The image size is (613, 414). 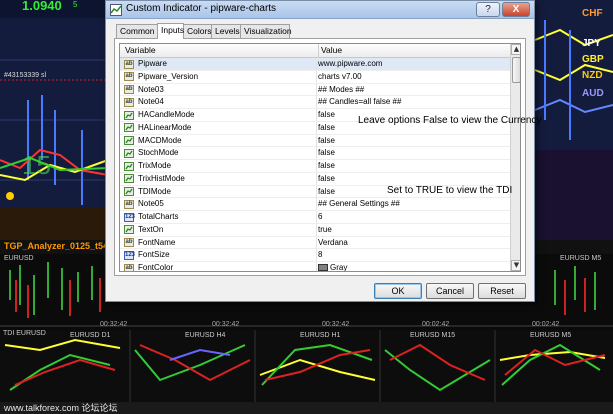 What do you see at coordinates (151, 89) in the screenshot?
I see `input-row-name: Note03` at bounding box center [151, 89].